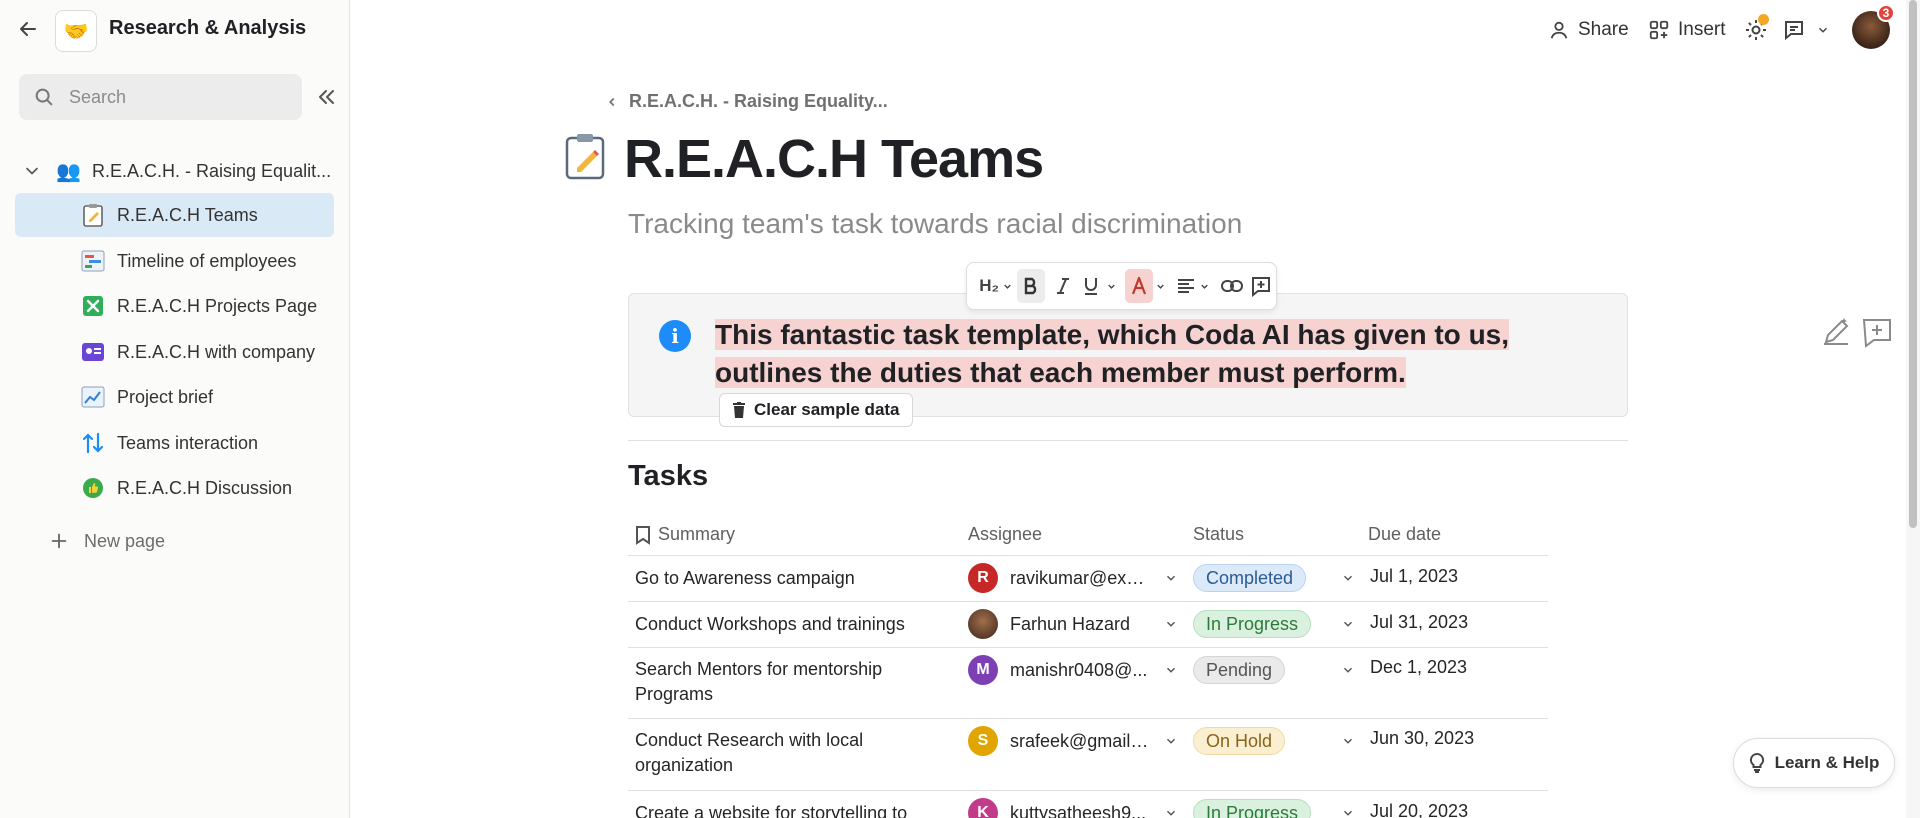 This screenshot has width=1920, height=818. What do you see at coordinates (834, 159) in the screenshot?
I see `page-title: R.E.A.C.H Teams` at bounding box center [834, 159].